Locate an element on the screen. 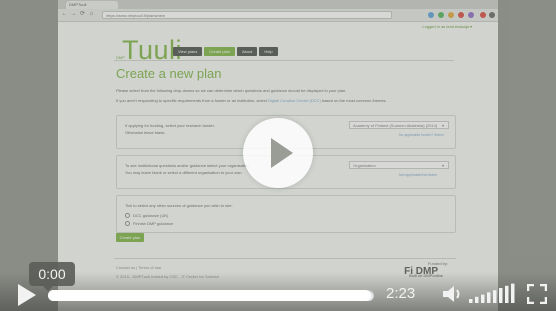 The height and width of the screenshot is (311, 556). progress-bar is located at coordinates (211, 295).